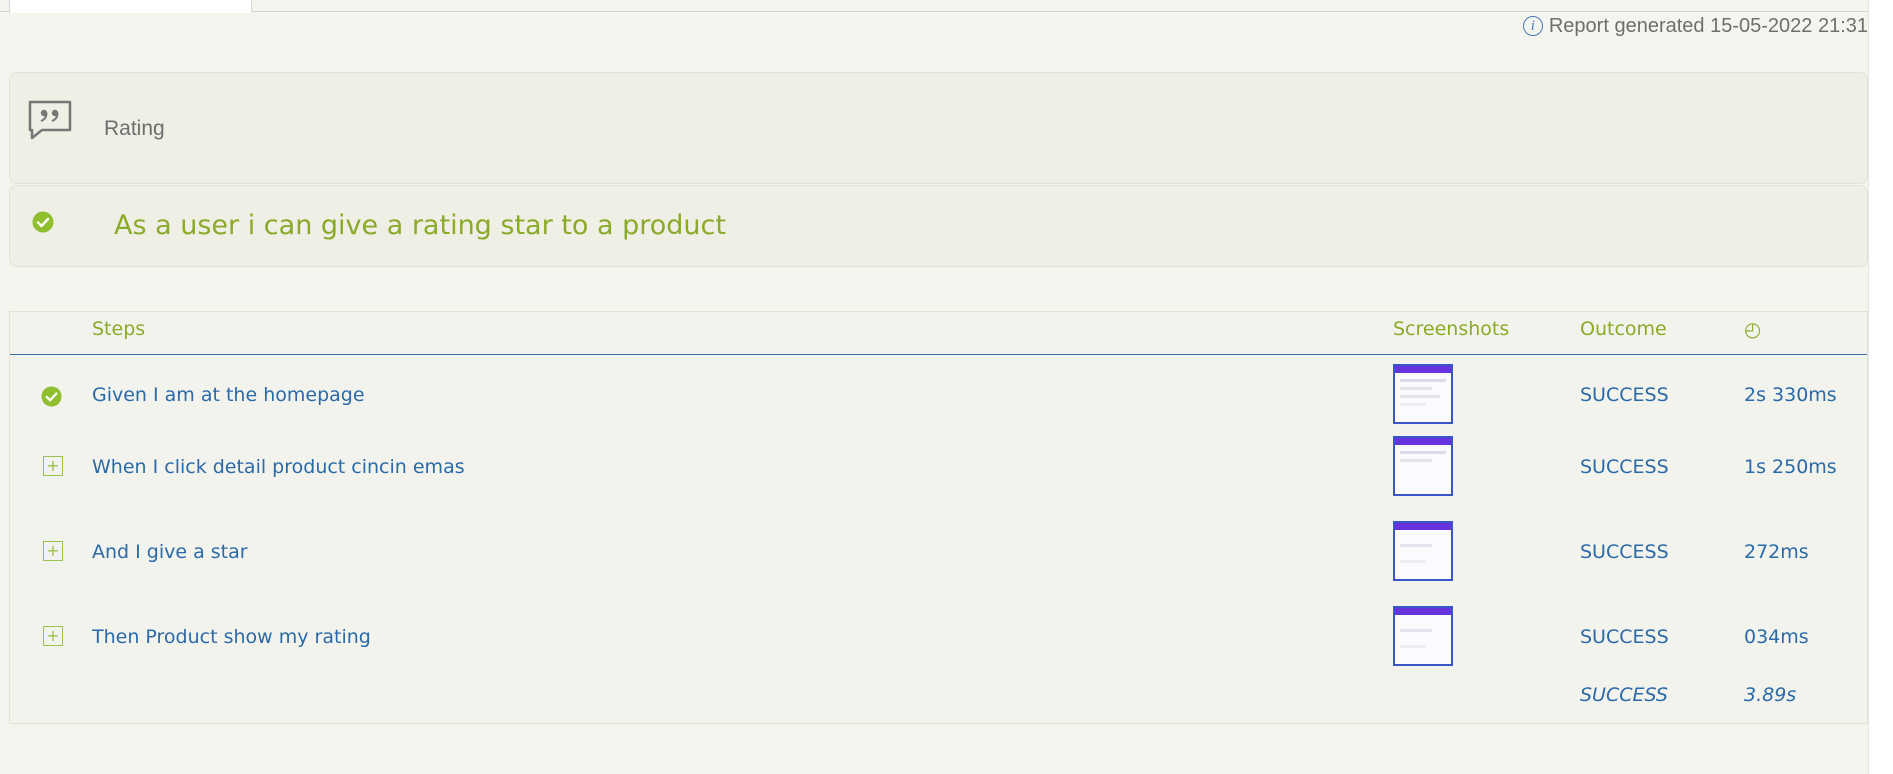 This screenshot has width=1893, height=774. What do you see at coordinates (1708, 25) in the screenshot?
I see `report-generated-text: Report generated 15-05-2022 21:31` at bounding box center [1708, 25].